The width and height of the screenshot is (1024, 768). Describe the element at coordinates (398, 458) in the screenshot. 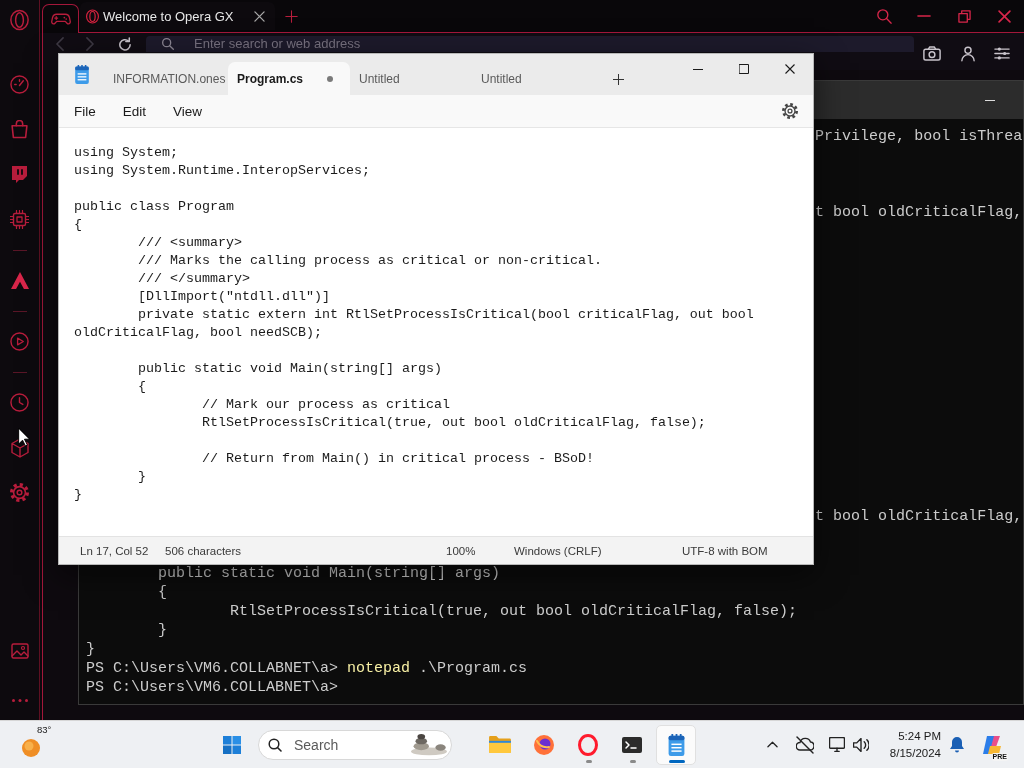

I see `code-line: // Return from Main() in critical process - BSoD!` at that location.